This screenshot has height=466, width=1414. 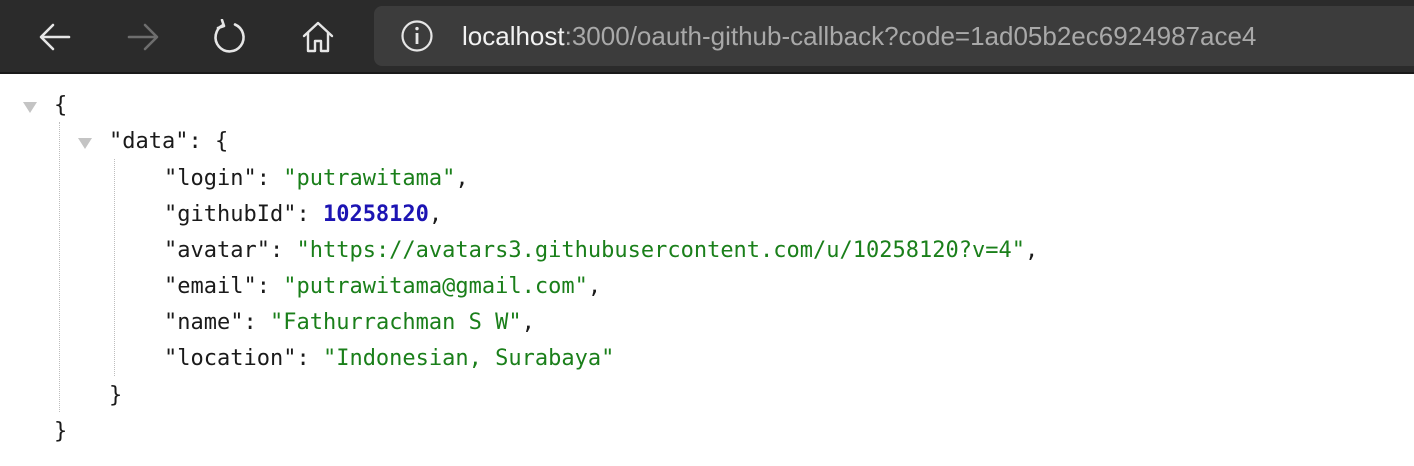 I want to click on json-field-line: "name": "Fathurrachman S W",, so click(x=349, y=322).